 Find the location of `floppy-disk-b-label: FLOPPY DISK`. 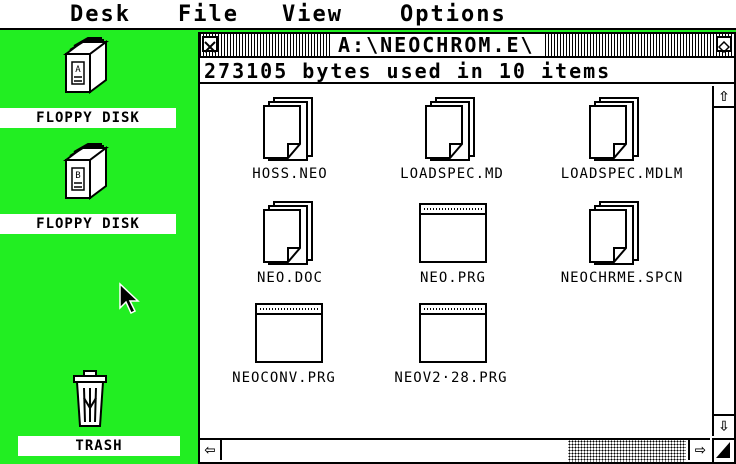

floppy-disk-b-label: FLOPPY DISK is located at coordinates (88, 224).